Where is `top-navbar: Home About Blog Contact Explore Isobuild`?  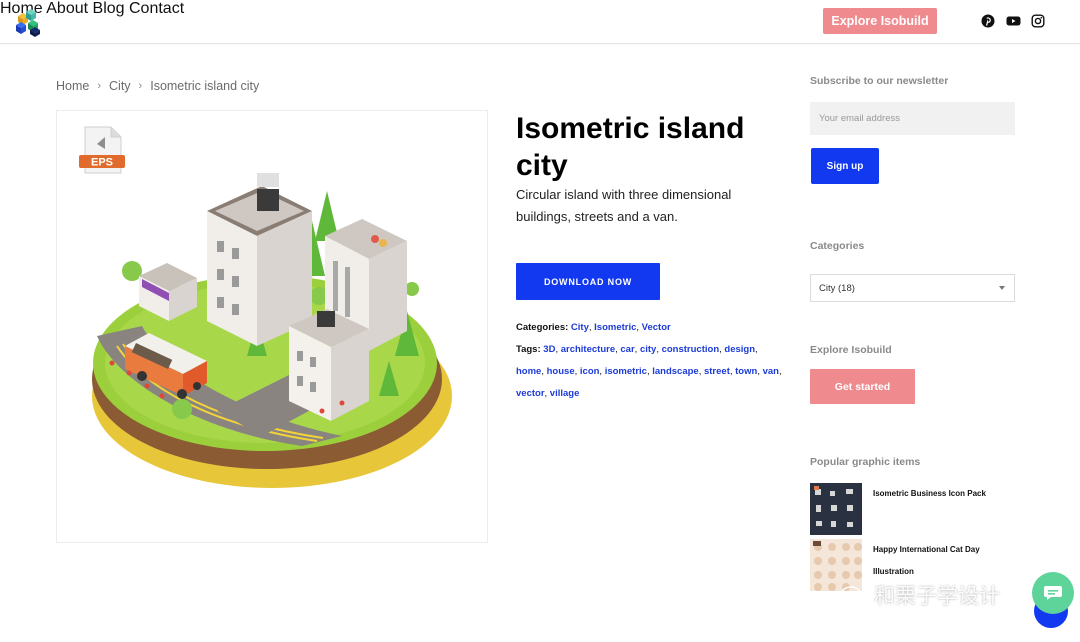 top-navbar: Home About Blog Contact Explore Isobuild is located at coordinates (540, 22).